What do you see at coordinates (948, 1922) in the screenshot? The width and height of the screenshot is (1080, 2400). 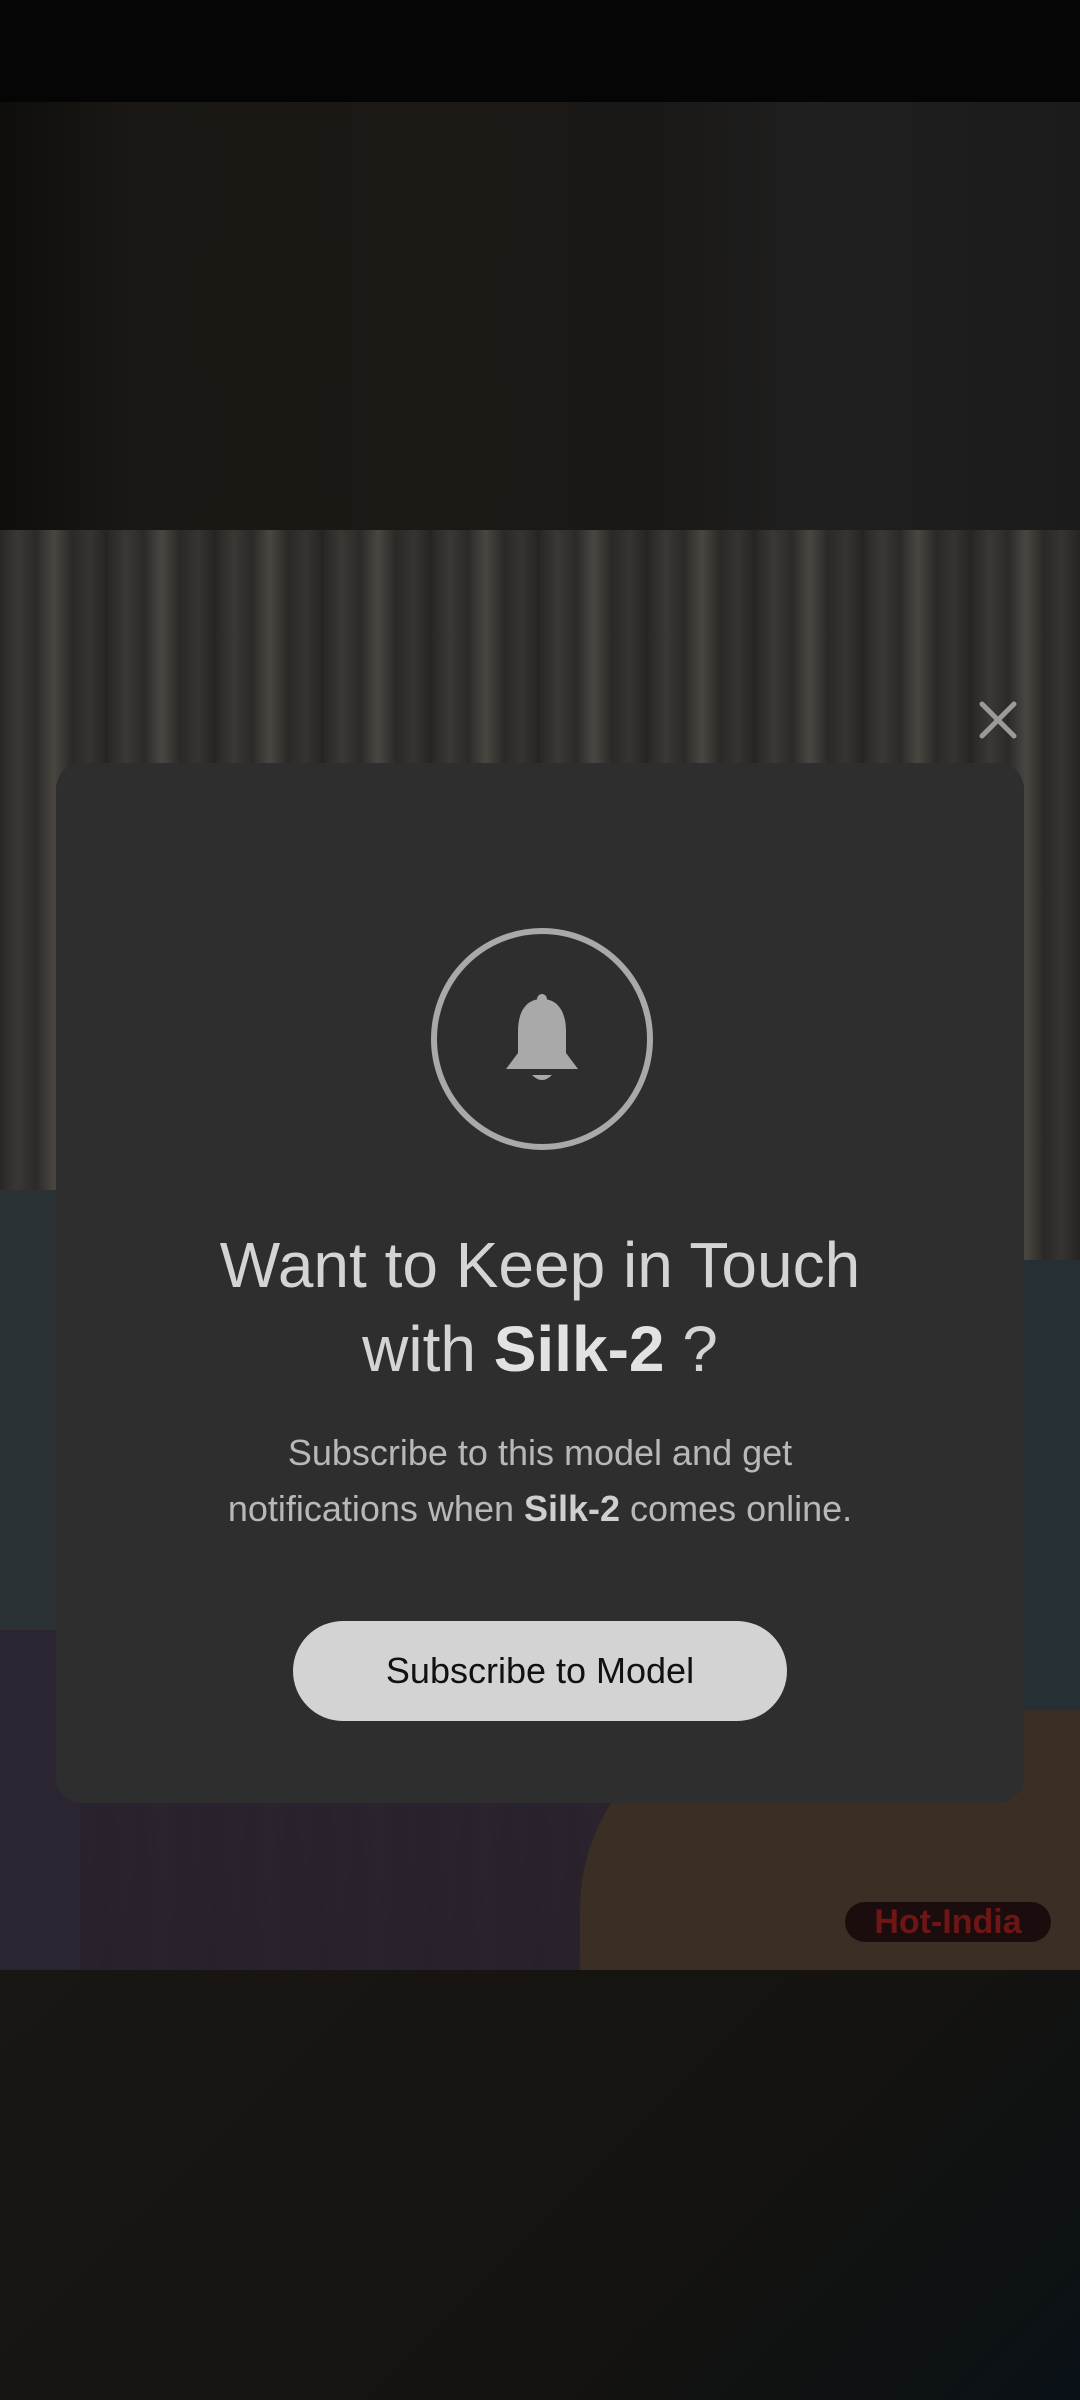 I see `stream-watermark: Hot-India` at bounding box center [948, 1922].